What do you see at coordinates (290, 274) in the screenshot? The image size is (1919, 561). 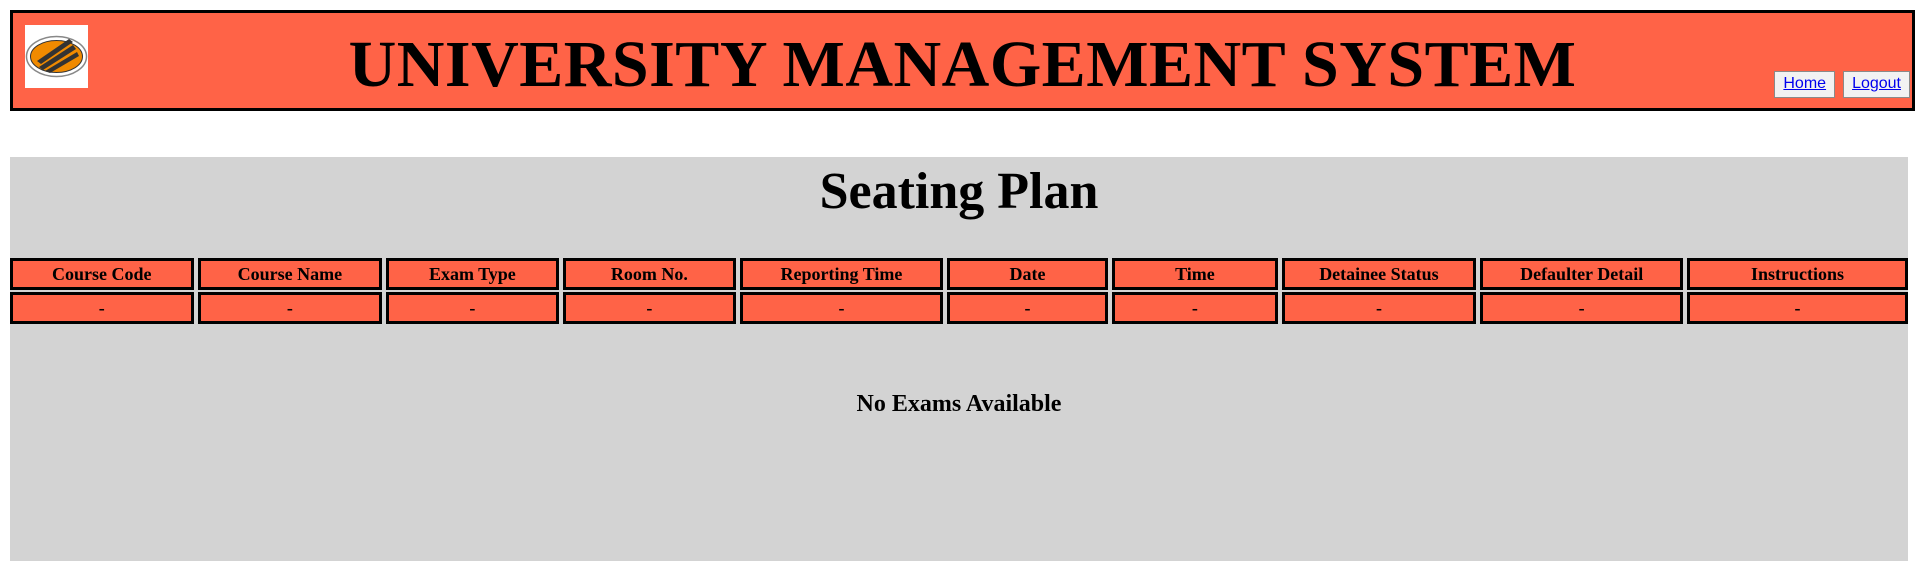 I see `column-header-course-name: Course Name` at bounding box center [290, 274].